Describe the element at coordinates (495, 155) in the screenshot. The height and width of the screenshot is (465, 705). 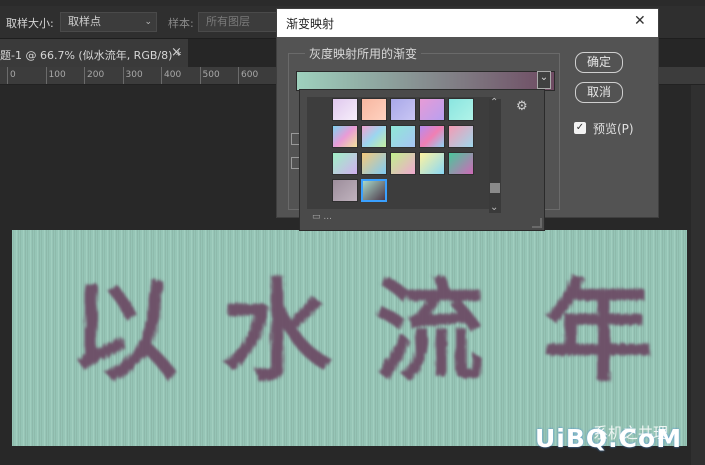
I see `picker-scrollbar: ⌃ ⌄` at that location.